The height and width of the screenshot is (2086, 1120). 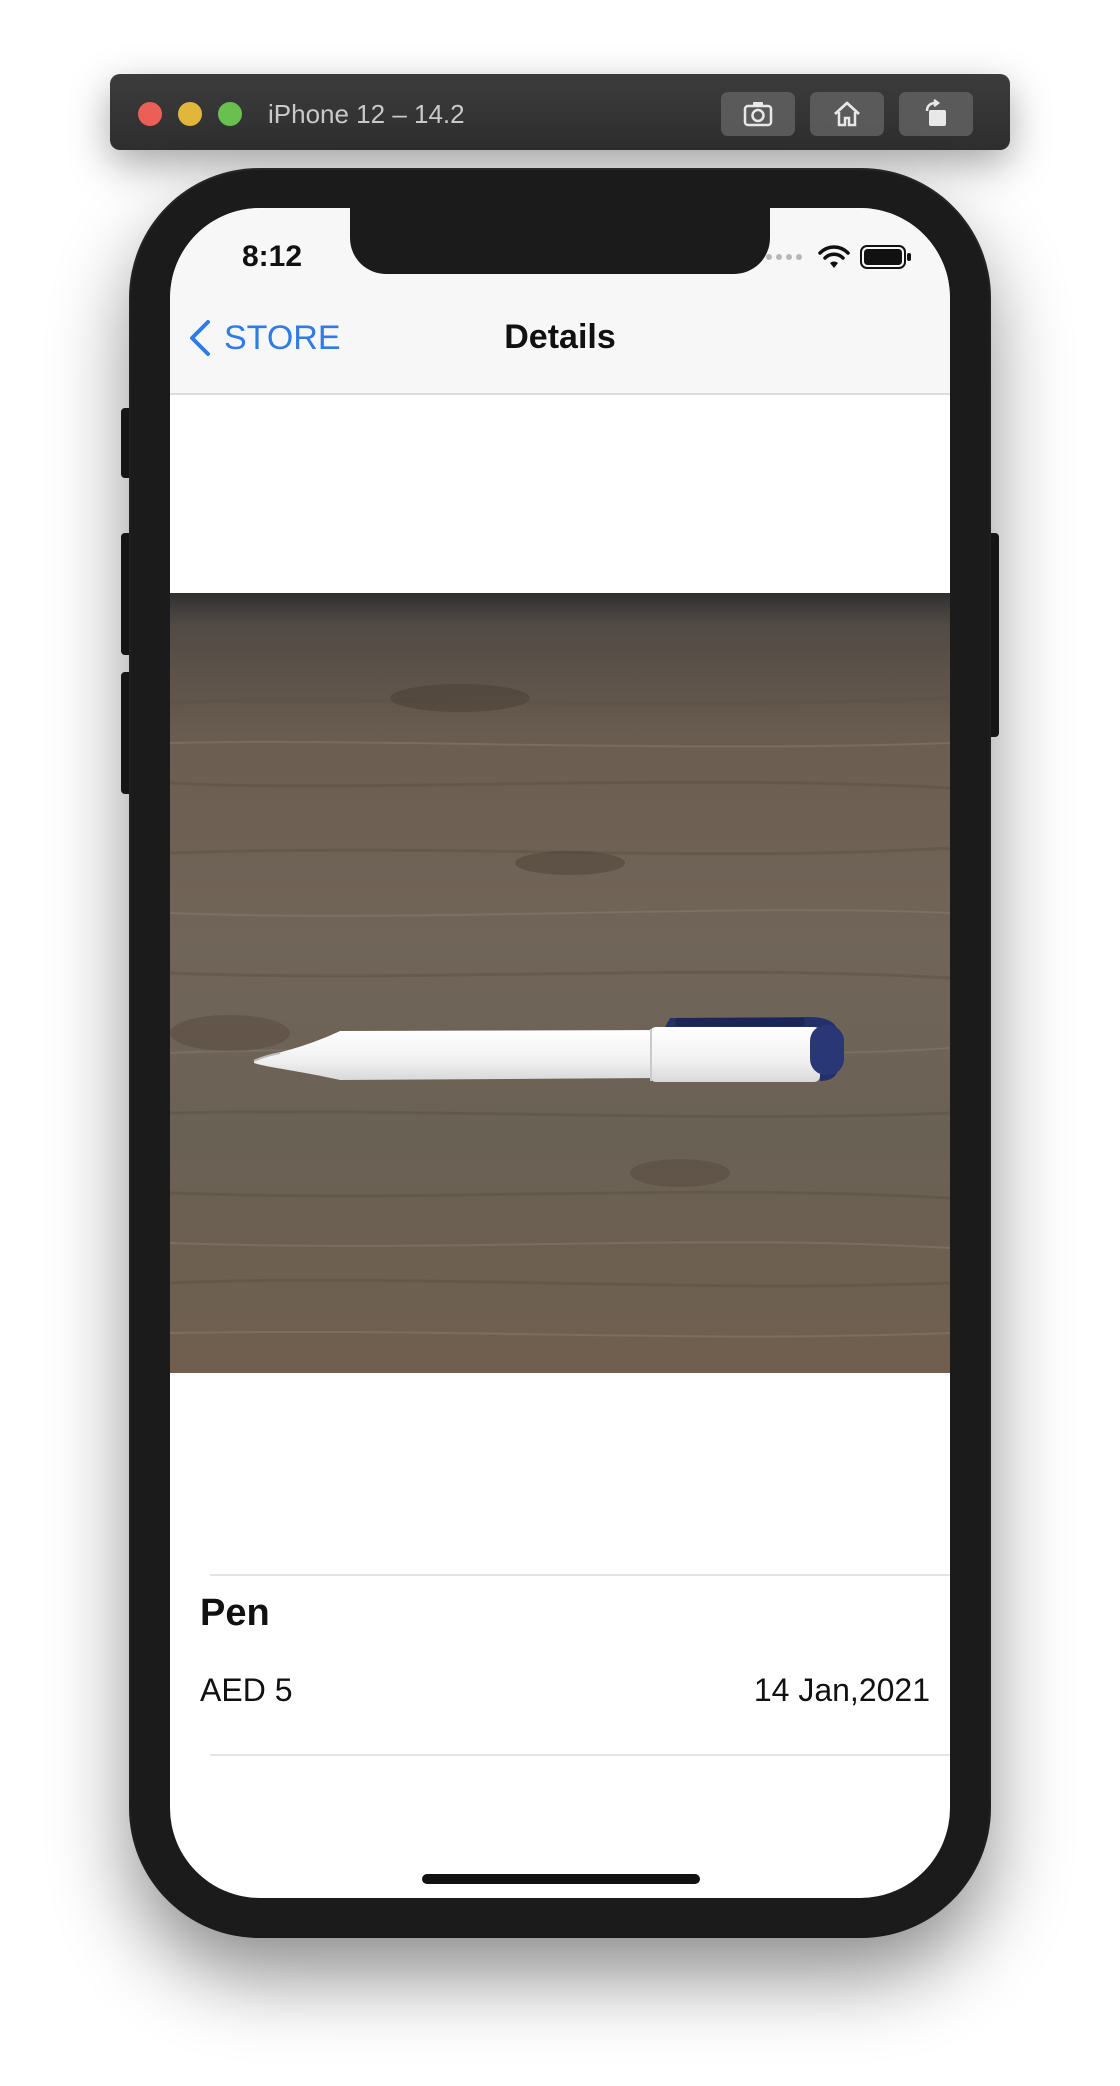 I want to click on rotate-button, so click(x=936, y=114).